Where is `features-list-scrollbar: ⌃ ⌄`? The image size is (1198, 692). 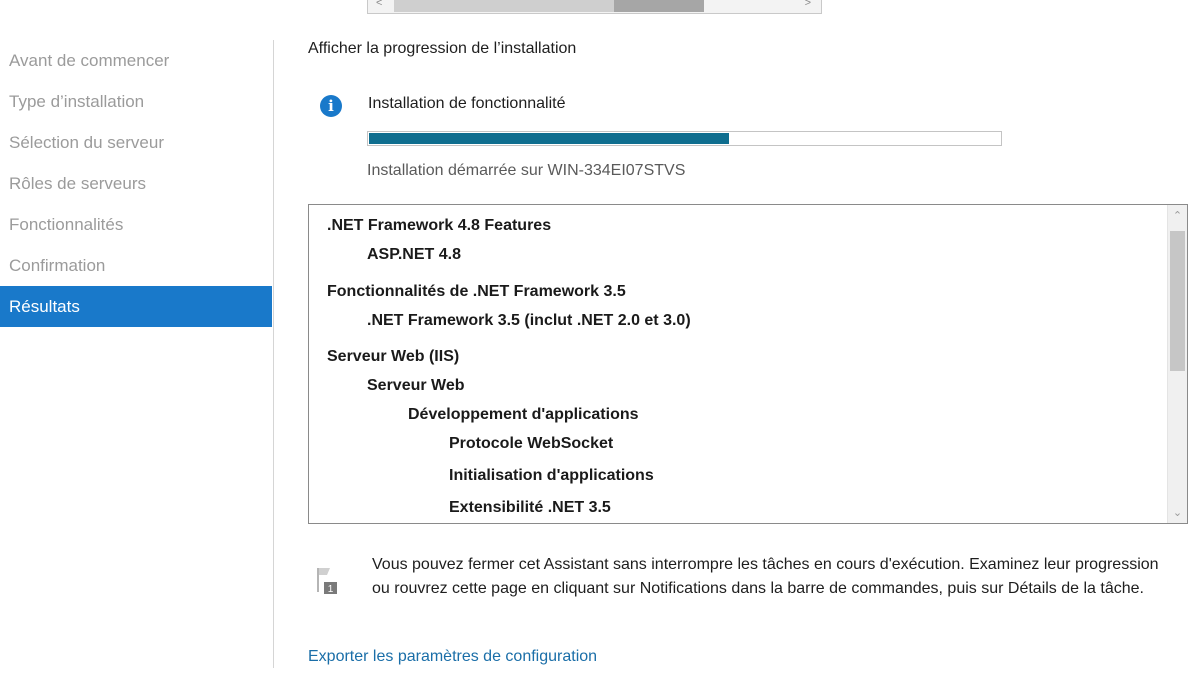 features-list-scrollbar: ⌃ ⌄ is located at coordinates (1177, 364).